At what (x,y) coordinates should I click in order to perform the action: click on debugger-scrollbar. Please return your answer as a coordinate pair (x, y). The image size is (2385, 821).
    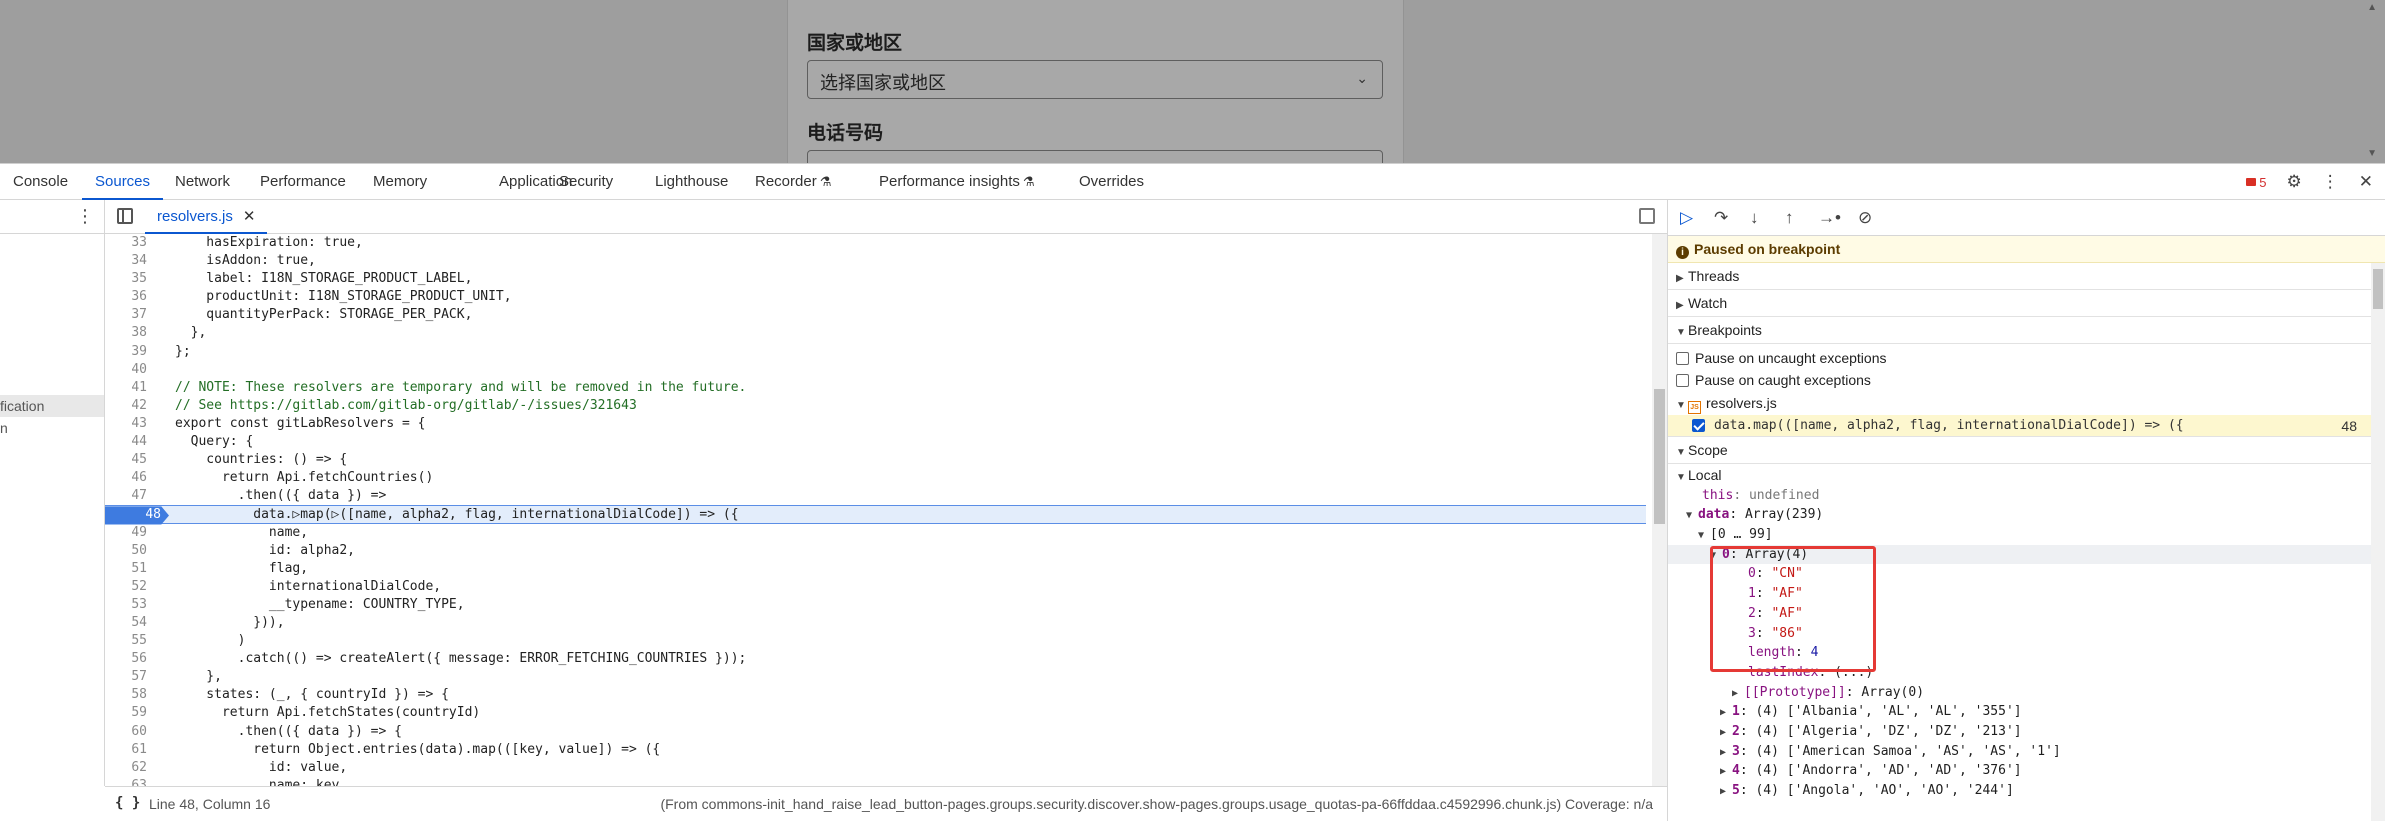
    Looking at the image, I should click on (2378, 542).